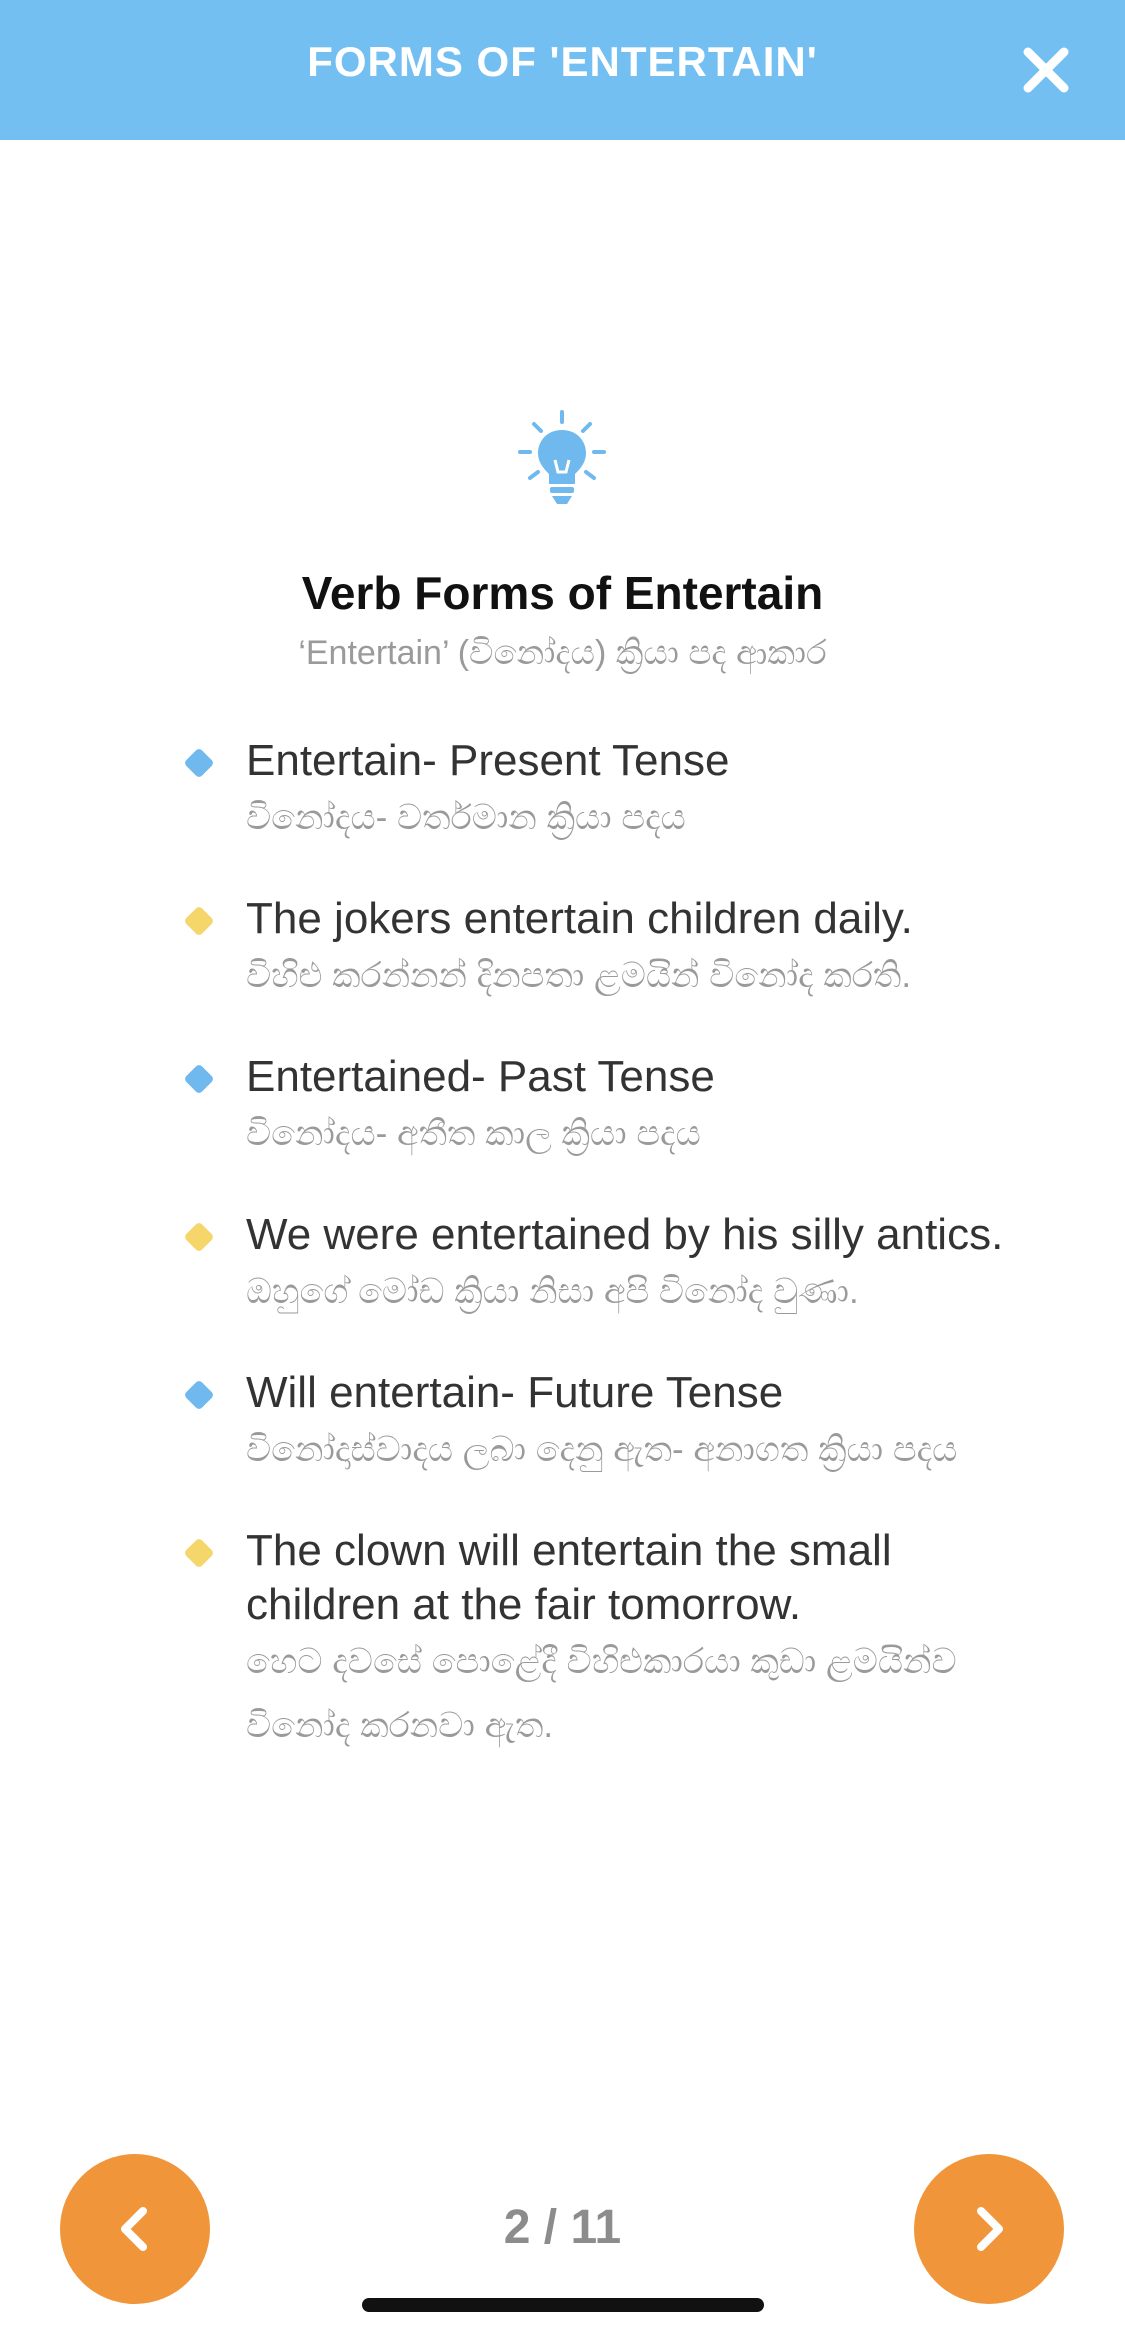  What do you see at coordinates (579, 918) in the screenshot?
I see `item-english: The jokers entertain children daily.` at bounding box center [579, 918].